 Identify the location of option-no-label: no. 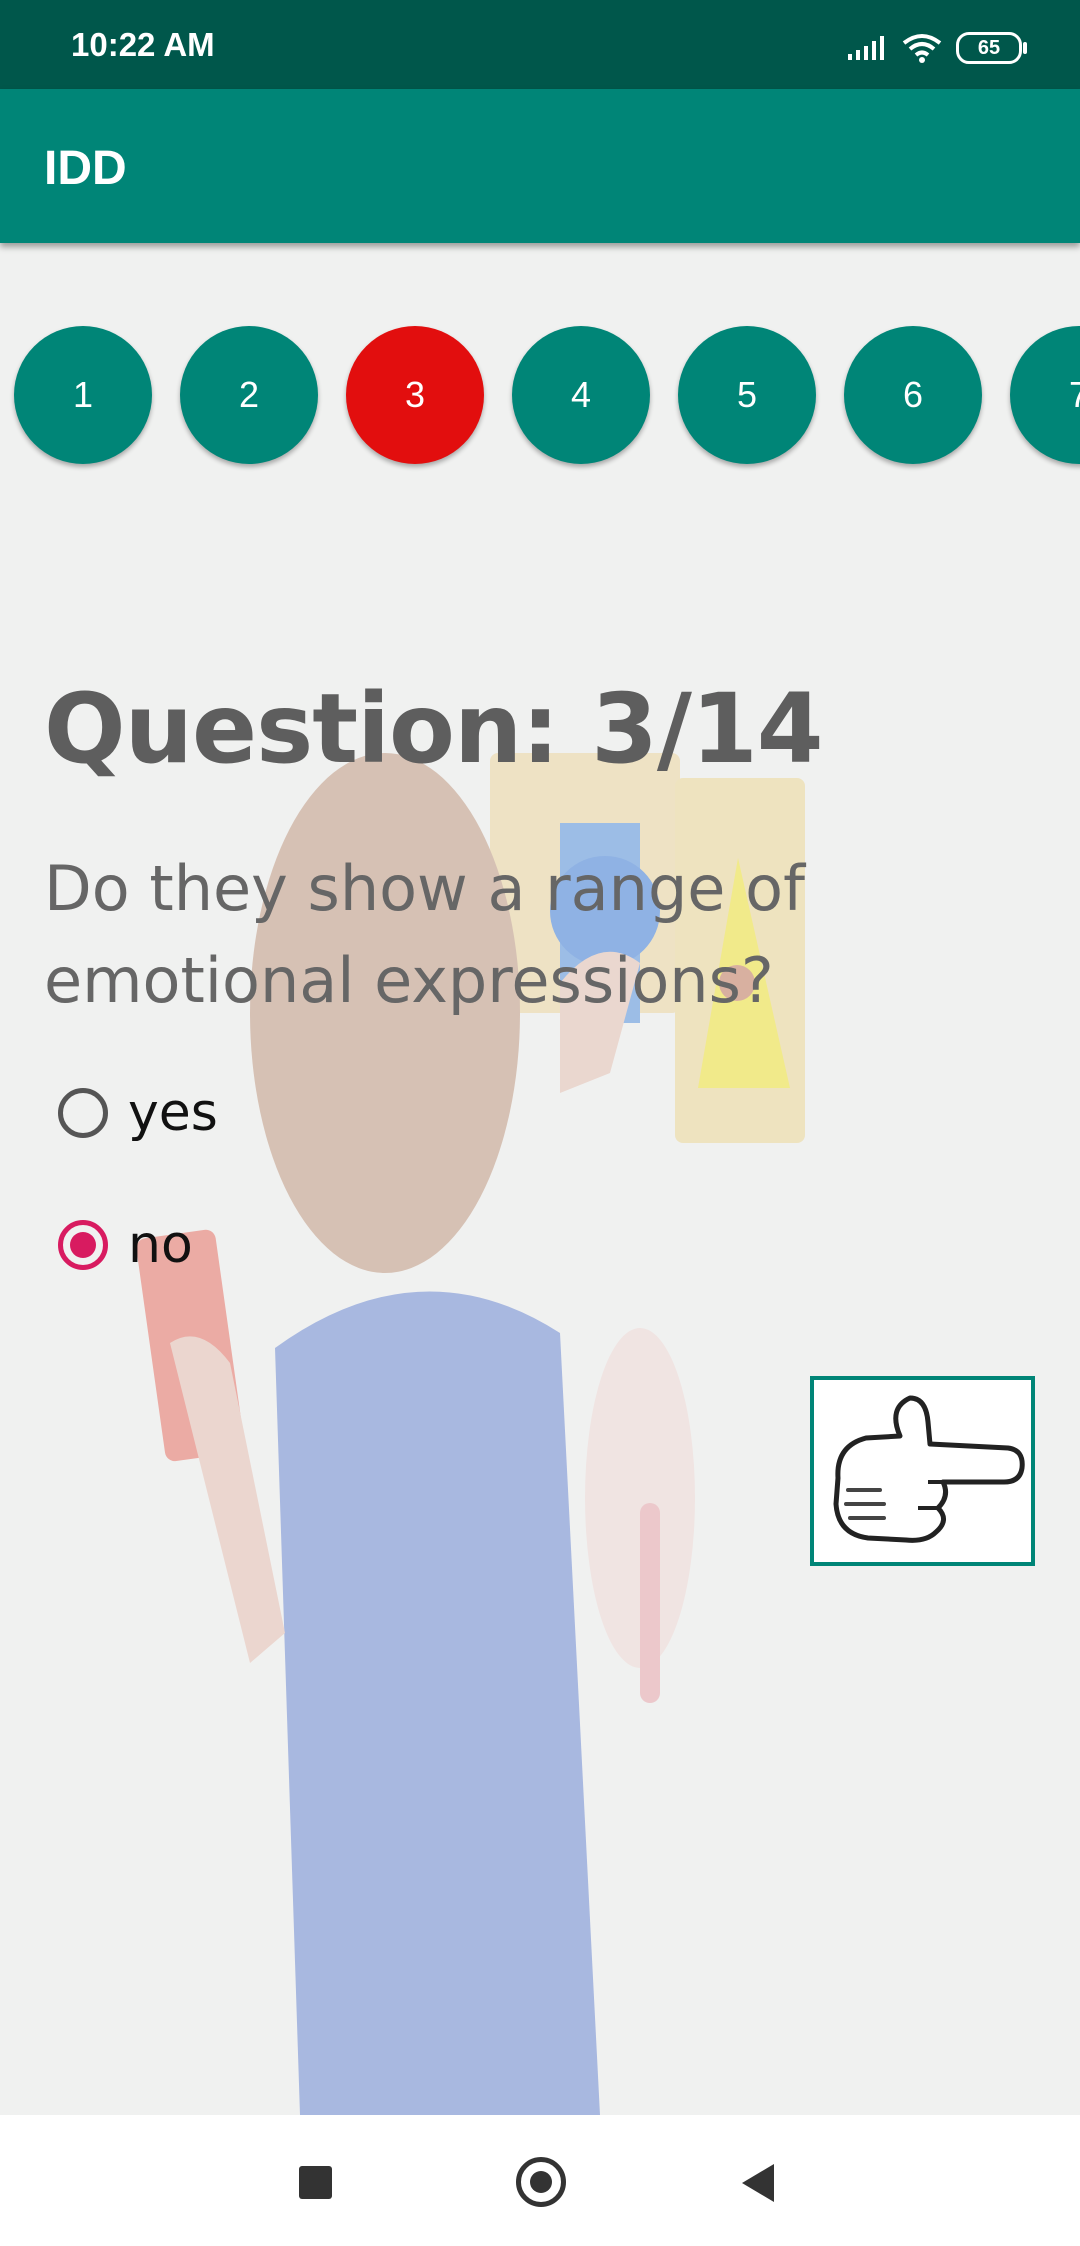
(160, 1245).